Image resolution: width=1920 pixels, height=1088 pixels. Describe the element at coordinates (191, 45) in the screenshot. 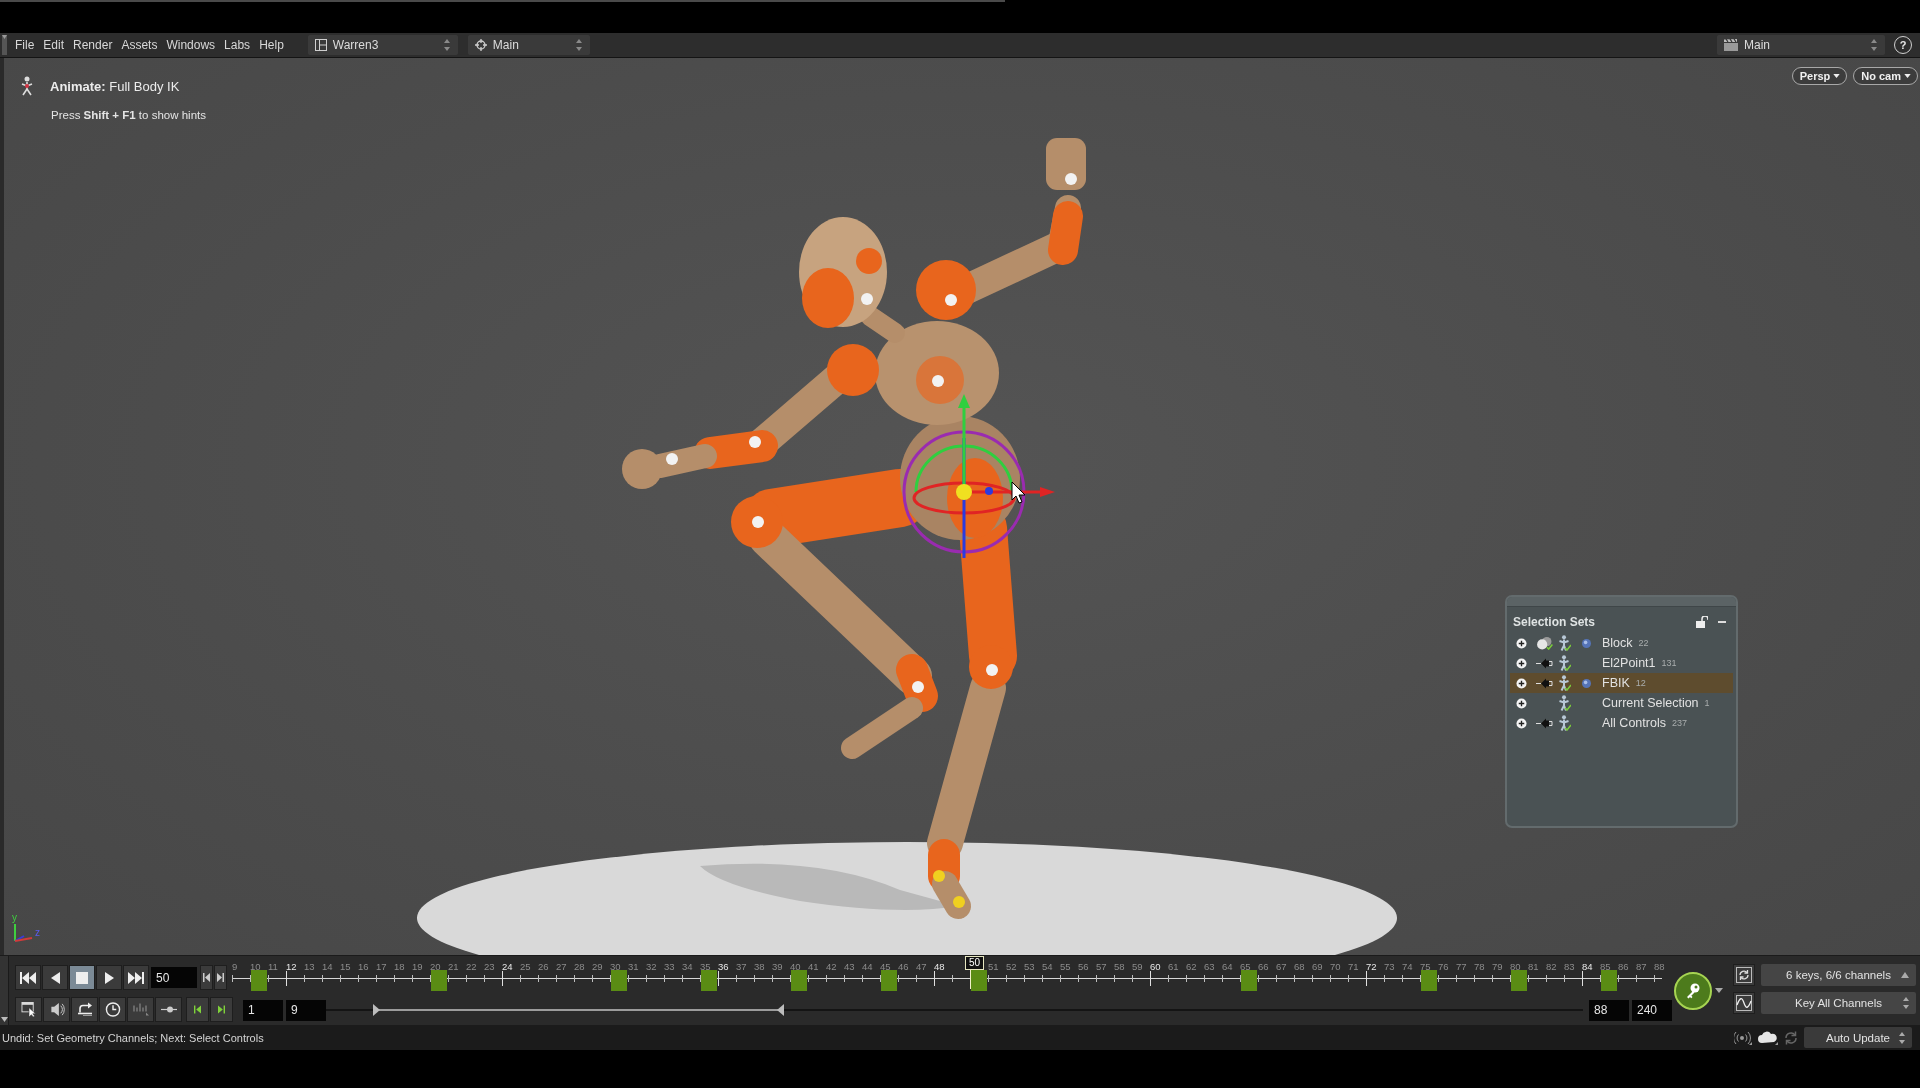

I see `menu-item: Windows` at that location.